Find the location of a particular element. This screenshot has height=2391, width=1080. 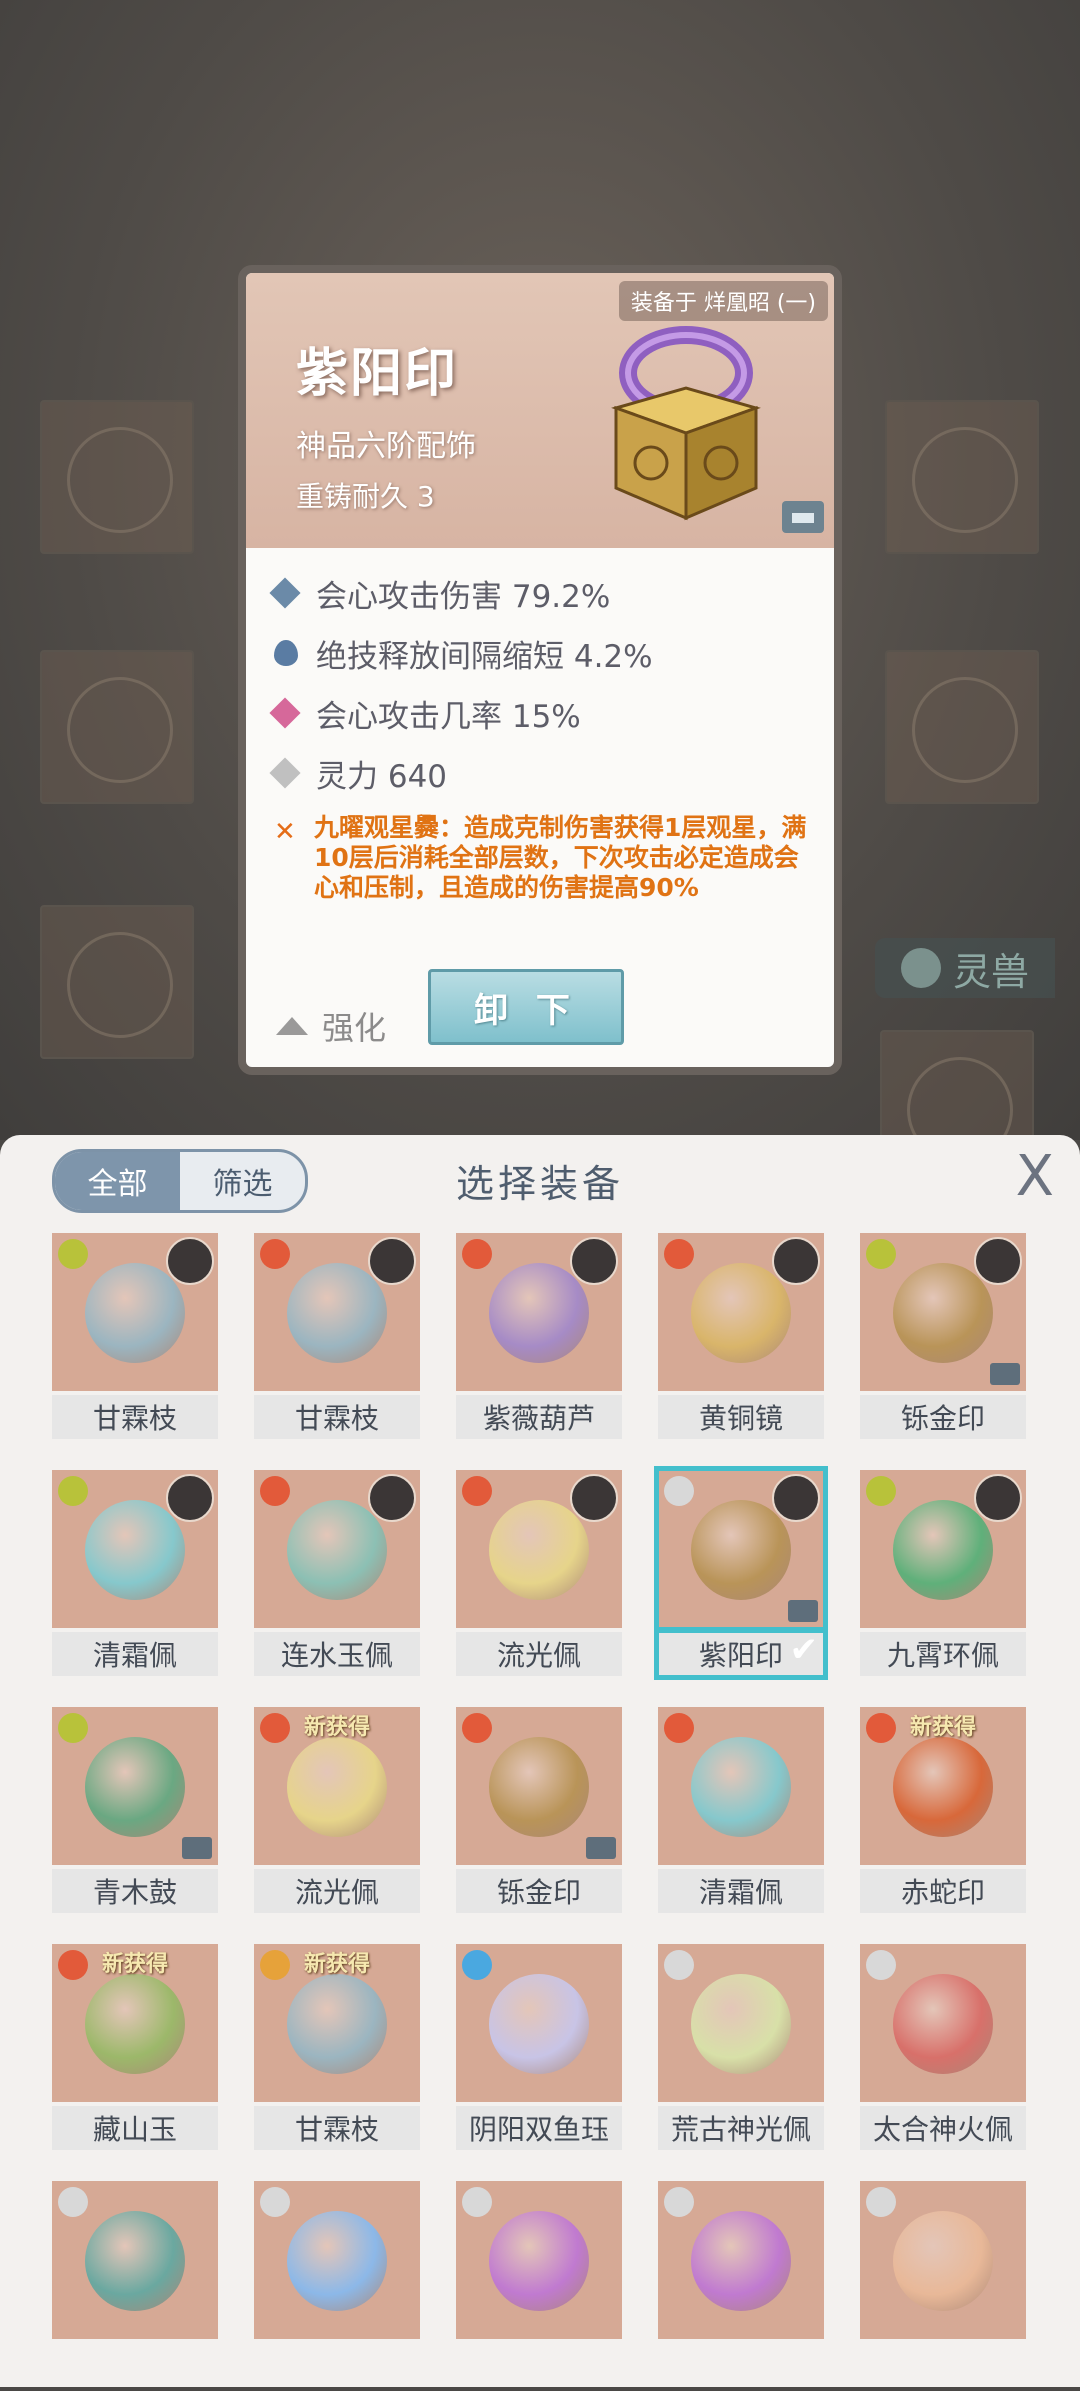

close-icon: X is located at coordinates (1035, 1177).